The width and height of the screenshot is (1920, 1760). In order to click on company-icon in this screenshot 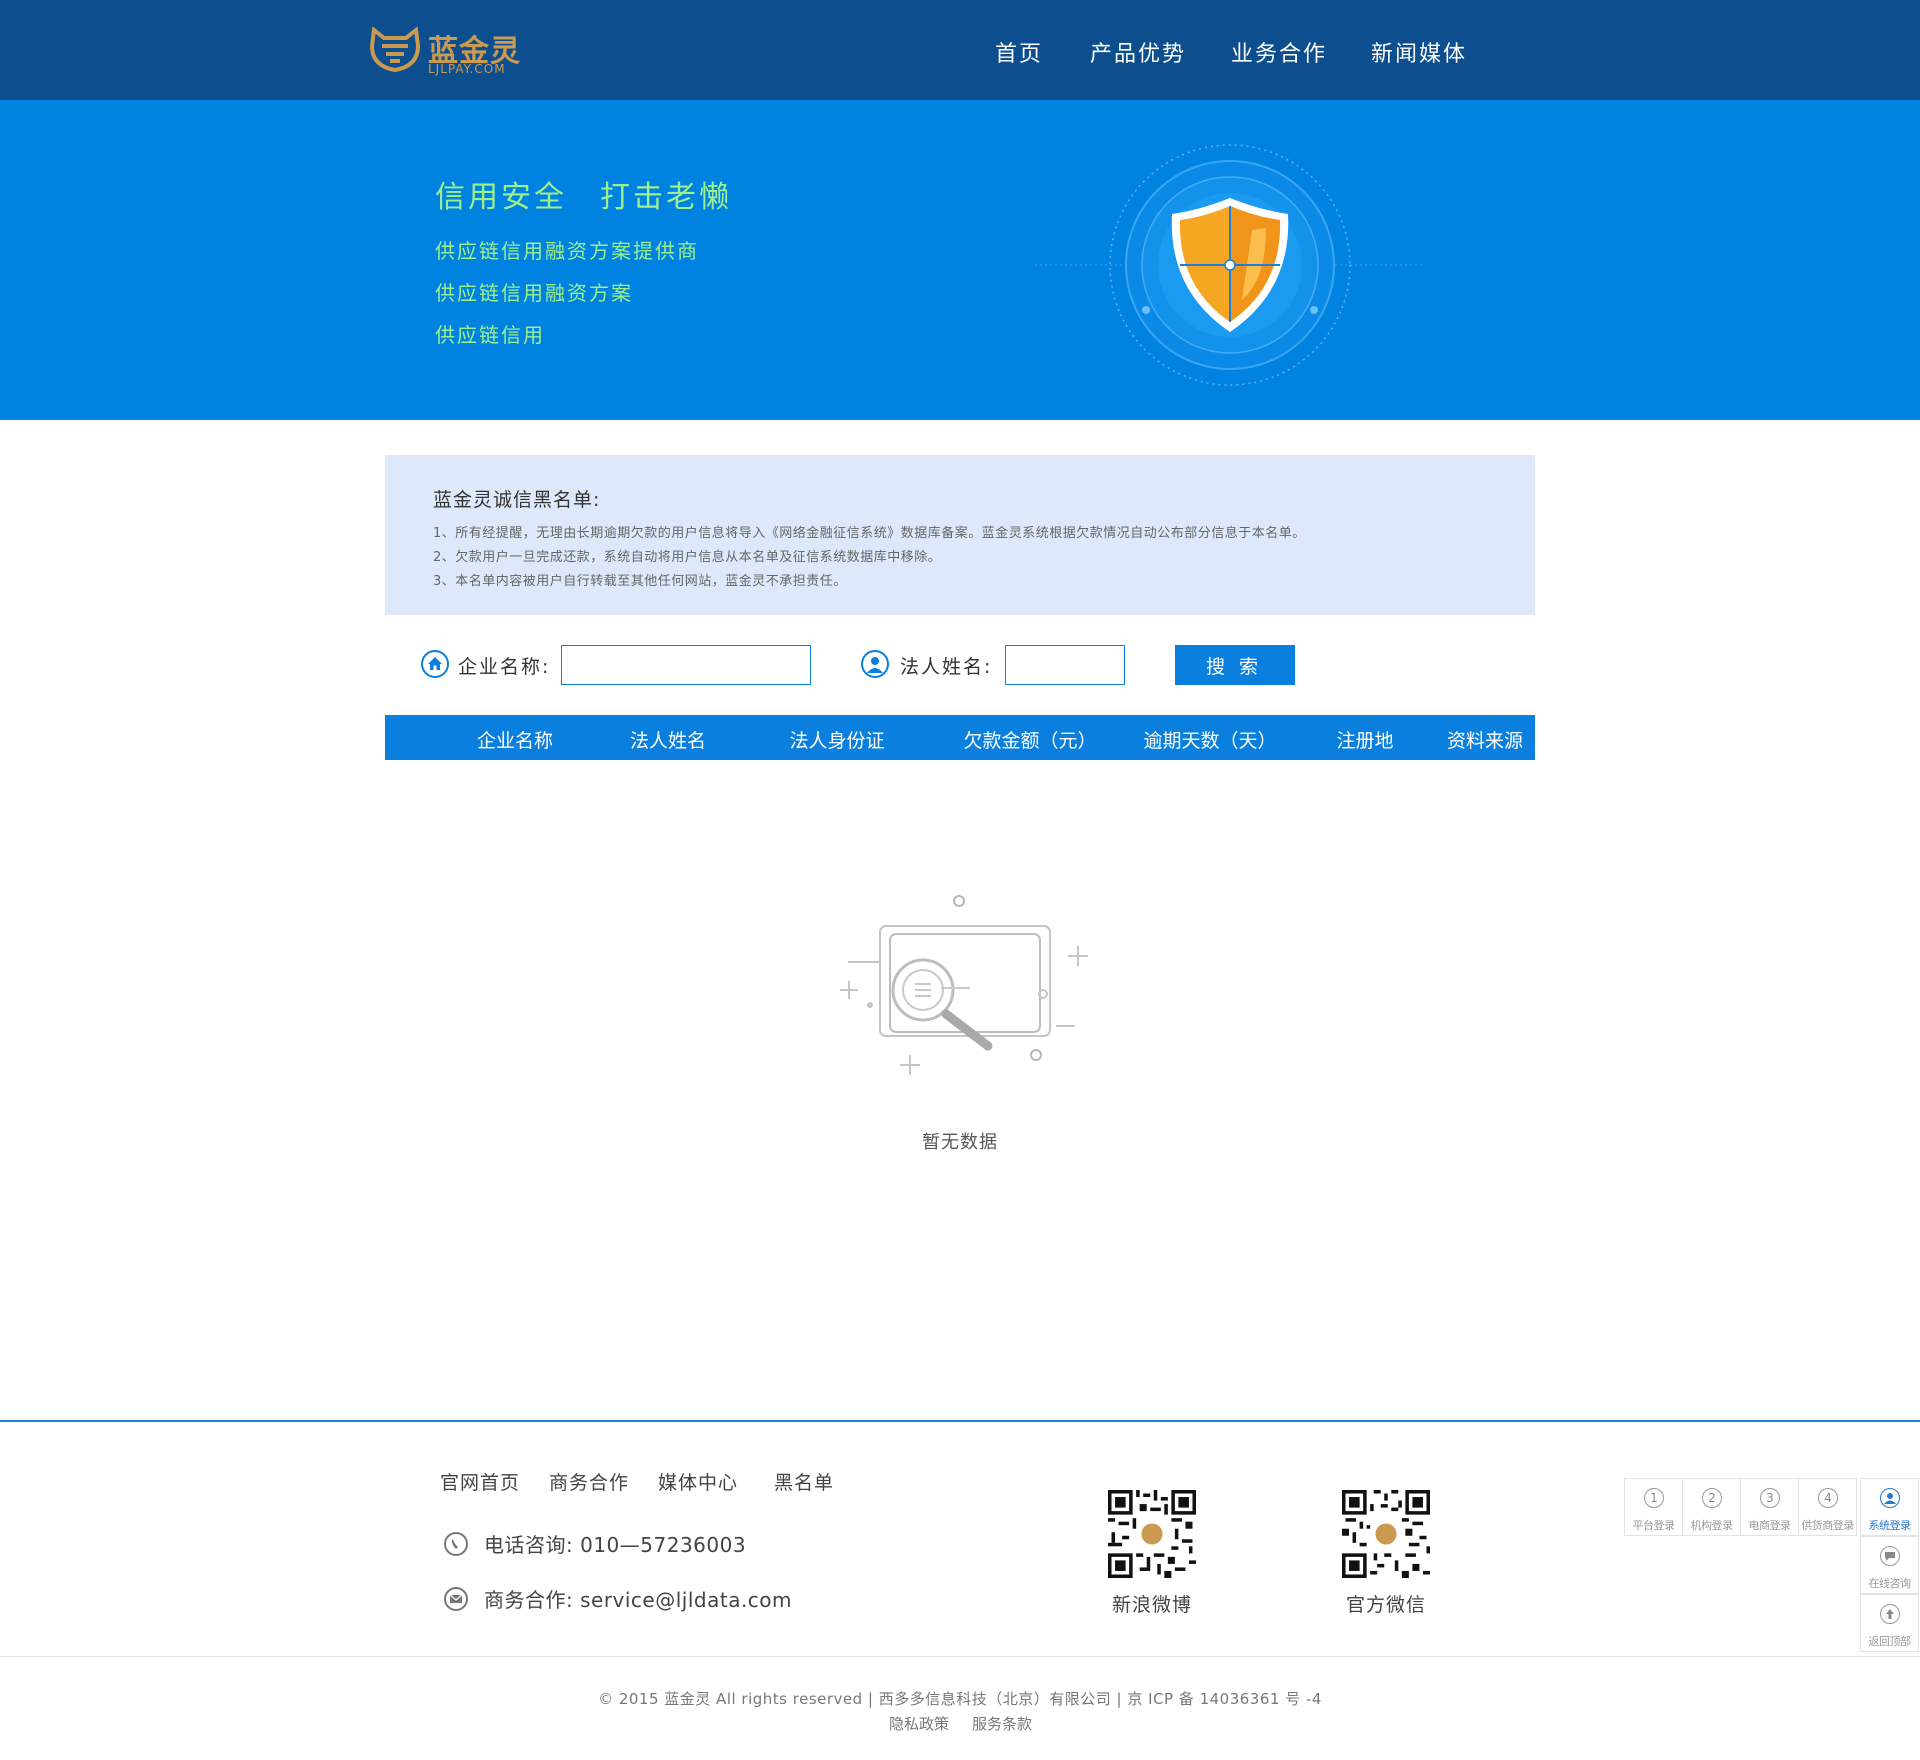, I will do `click(435, 664)`.